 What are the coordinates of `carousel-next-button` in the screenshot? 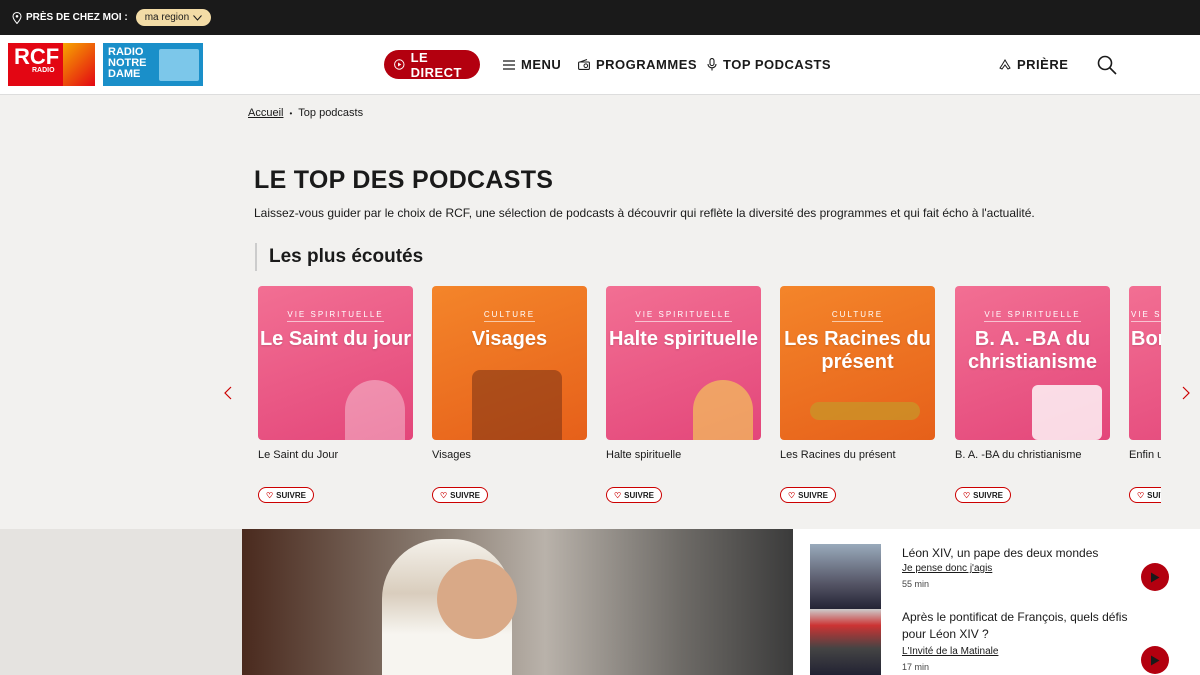 It's located at (1188, 394).